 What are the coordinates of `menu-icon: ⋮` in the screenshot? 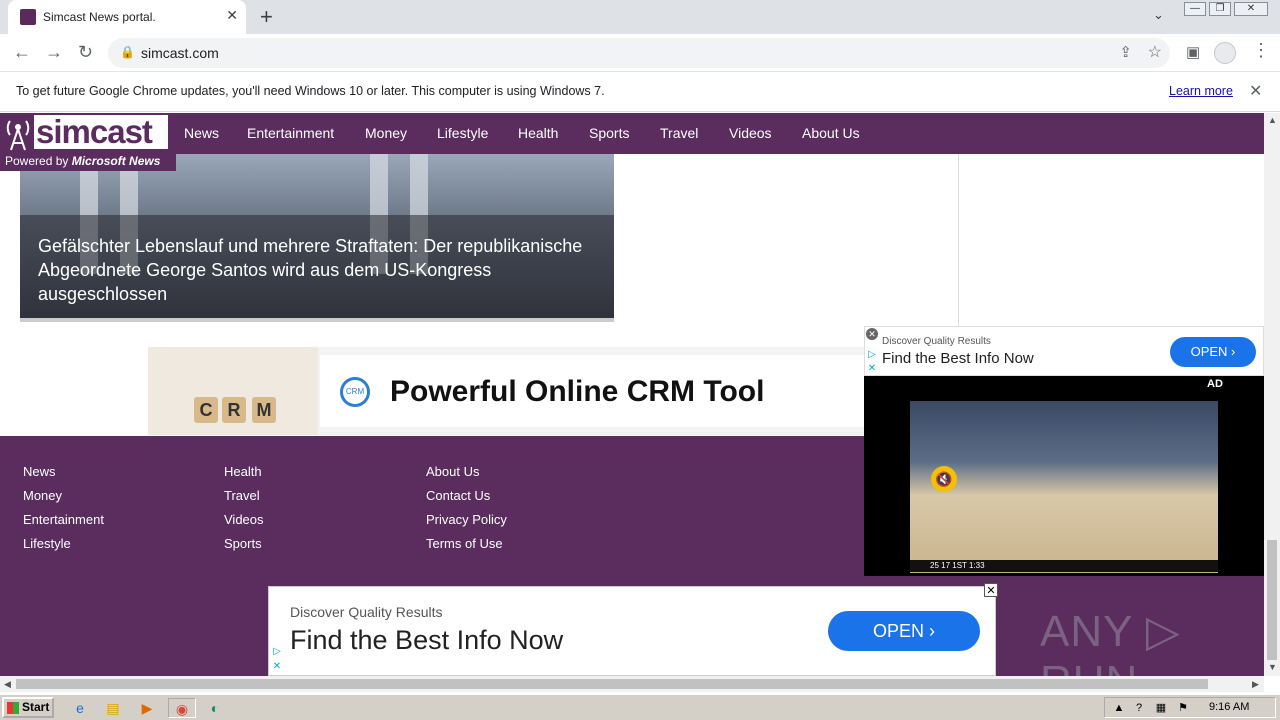 It's located at (1261, 50).